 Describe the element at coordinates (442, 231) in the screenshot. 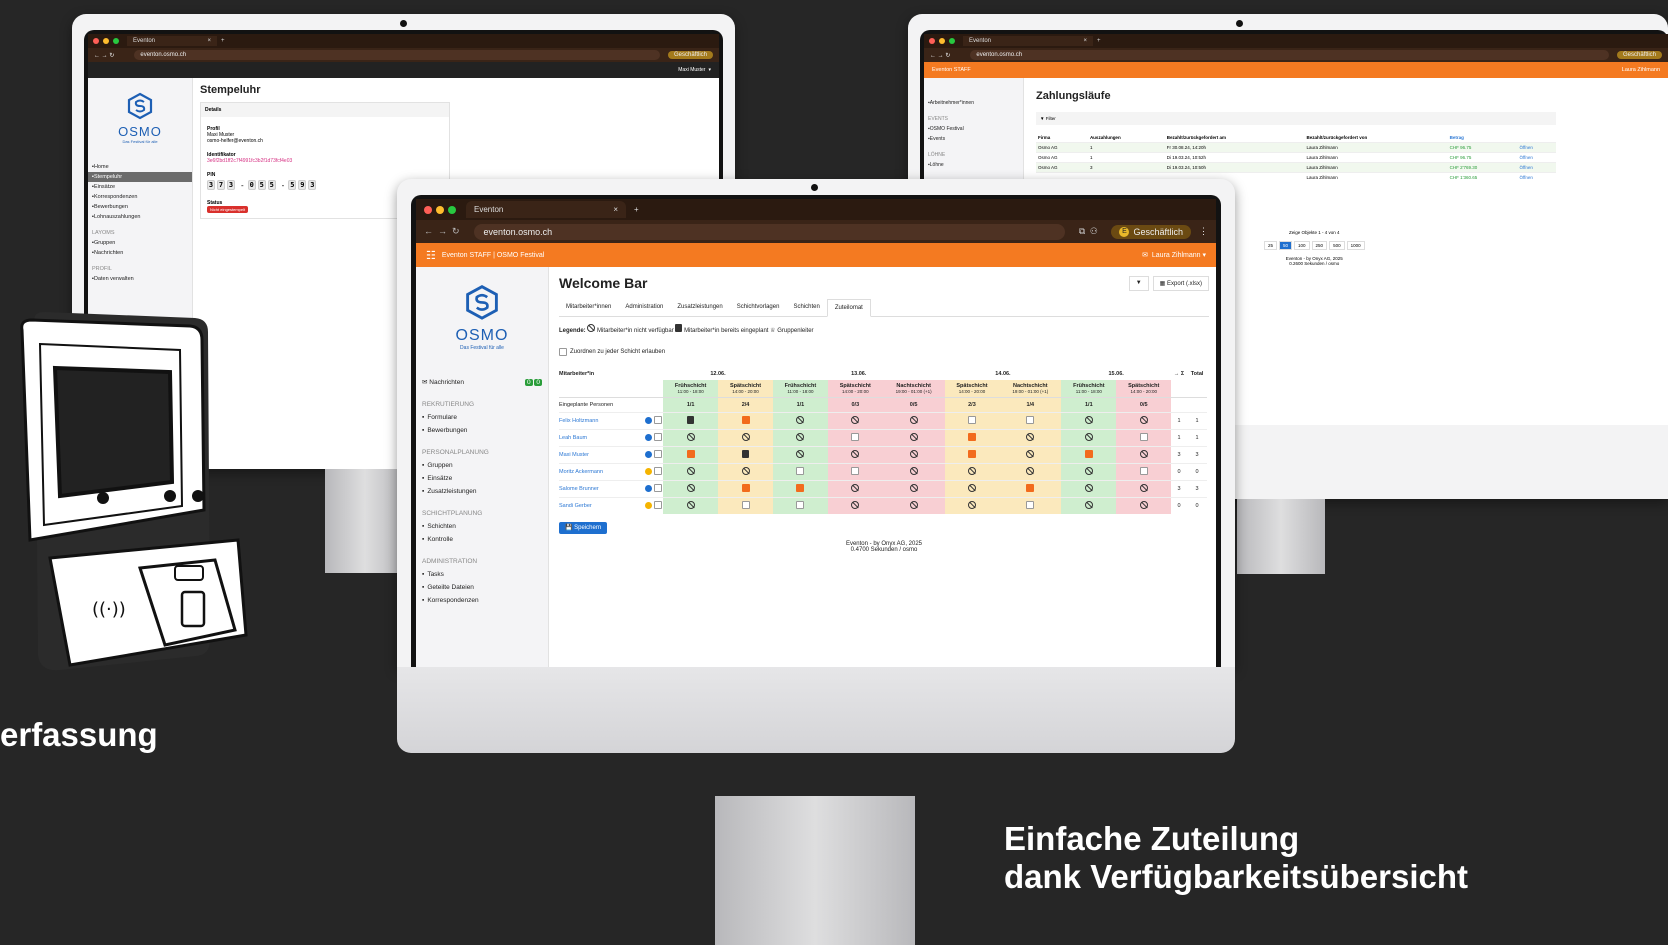

I see `nav-arrows-icon: ← → ↻` at that location.